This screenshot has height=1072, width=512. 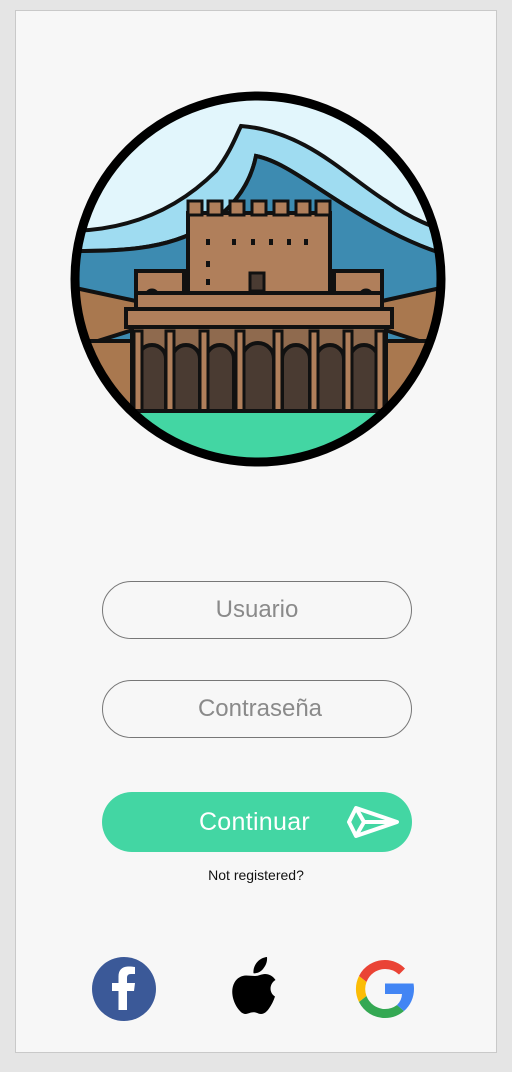 What do you see at coordinates (257, 822) in the screenshot?
I see `continue-button: Continuar` at bounding box center [257, 822].